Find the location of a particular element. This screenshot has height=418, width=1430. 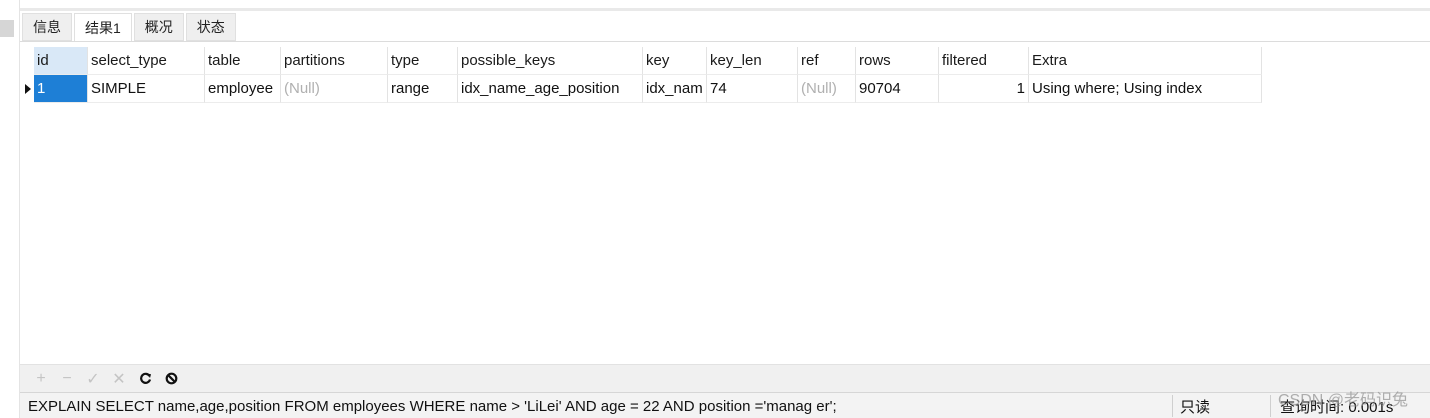

cell-key-len: 74 is located at coordinates (752, 89).